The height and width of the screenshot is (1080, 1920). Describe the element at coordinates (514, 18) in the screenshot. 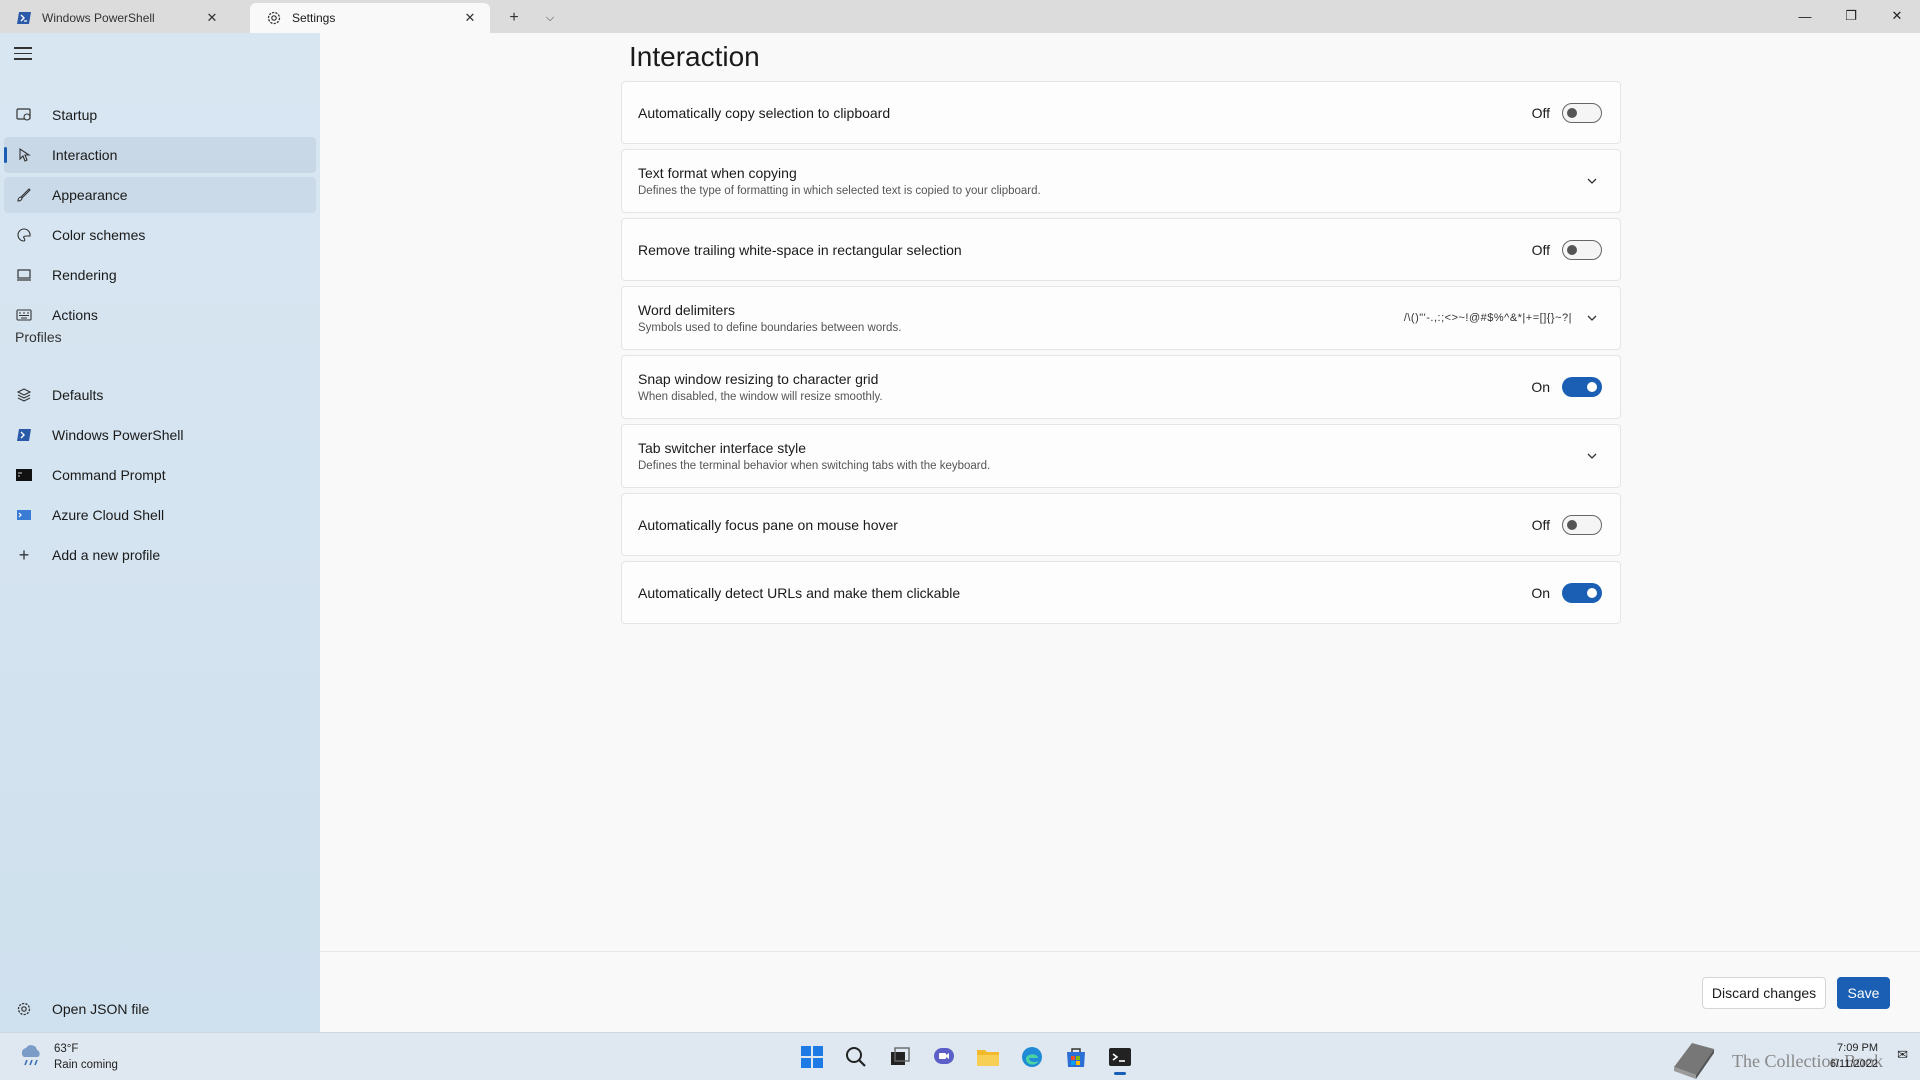

I see `new-tab-button: +` at that location.